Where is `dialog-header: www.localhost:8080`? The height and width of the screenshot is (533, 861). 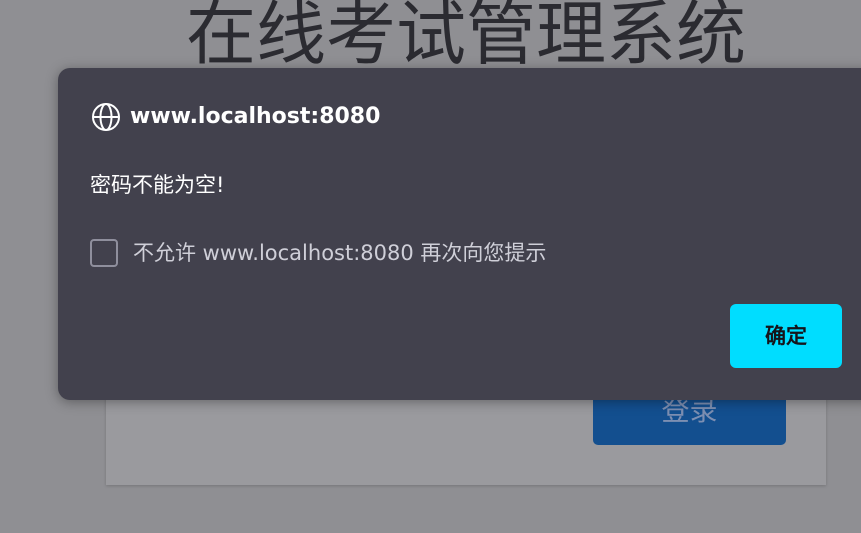
dialog-header: www.localhost:8080 is located at coordinates (235, 117).